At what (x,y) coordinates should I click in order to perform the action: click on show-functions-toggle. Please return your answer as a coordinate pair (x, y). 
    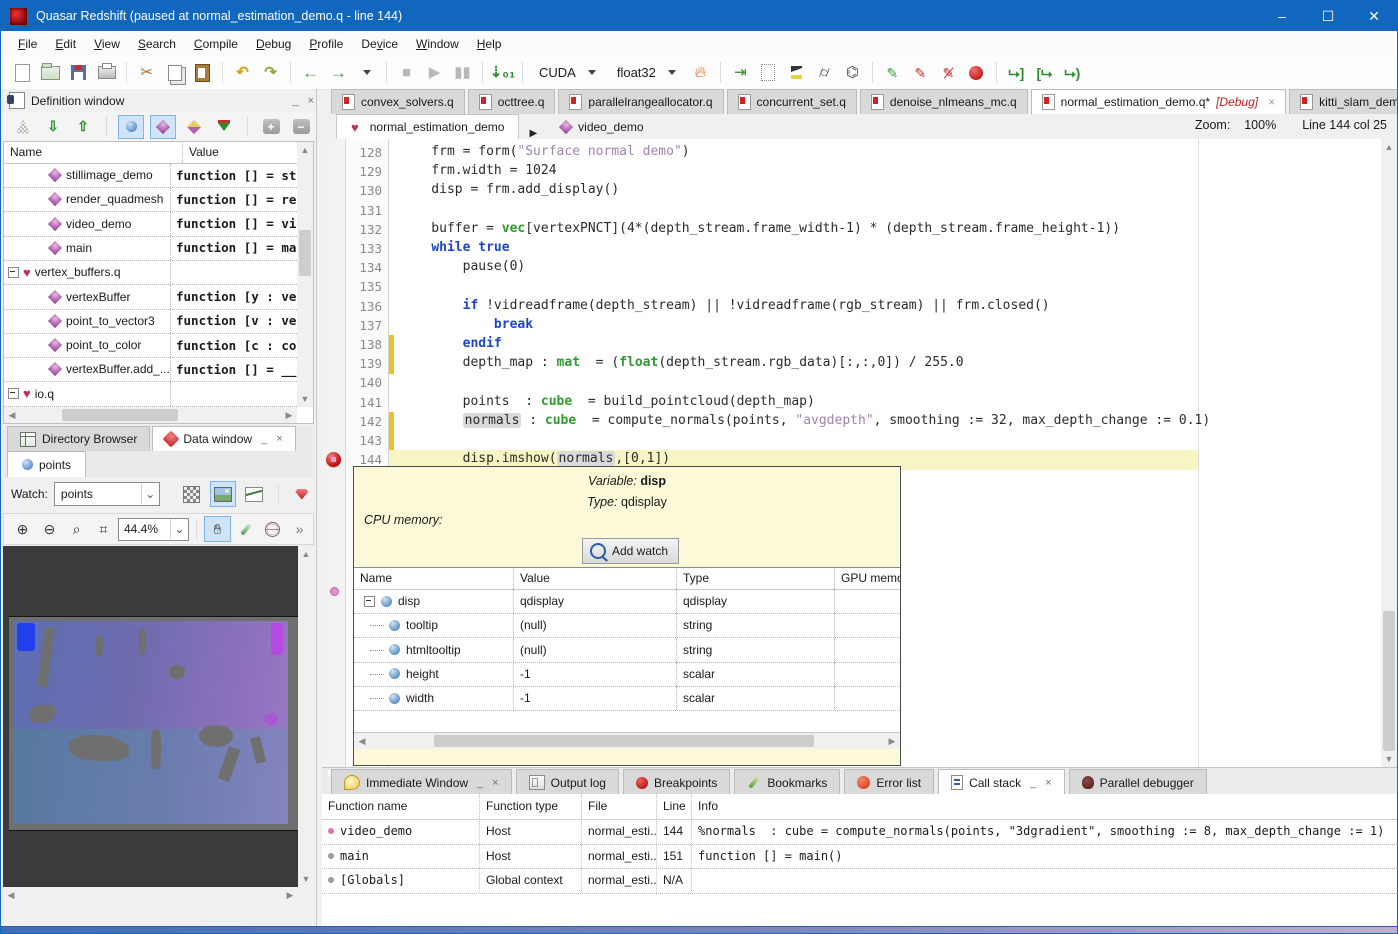
    Looking at the image, I should click on (163, 126).